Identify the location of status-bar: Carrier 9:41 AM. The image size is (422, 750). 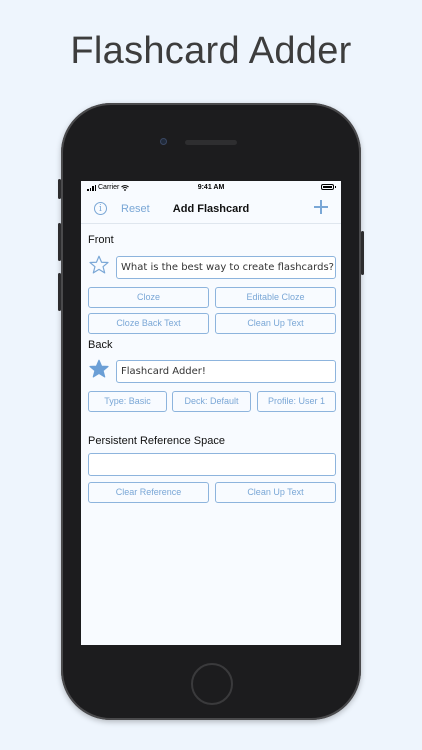
(211, 188).